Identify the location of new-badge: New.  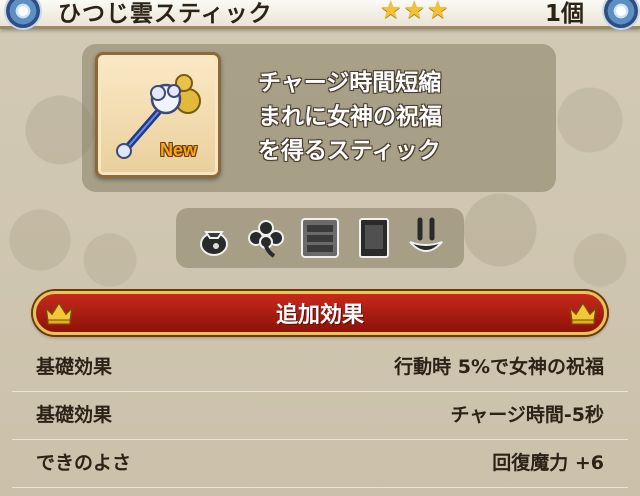
(179, 150).